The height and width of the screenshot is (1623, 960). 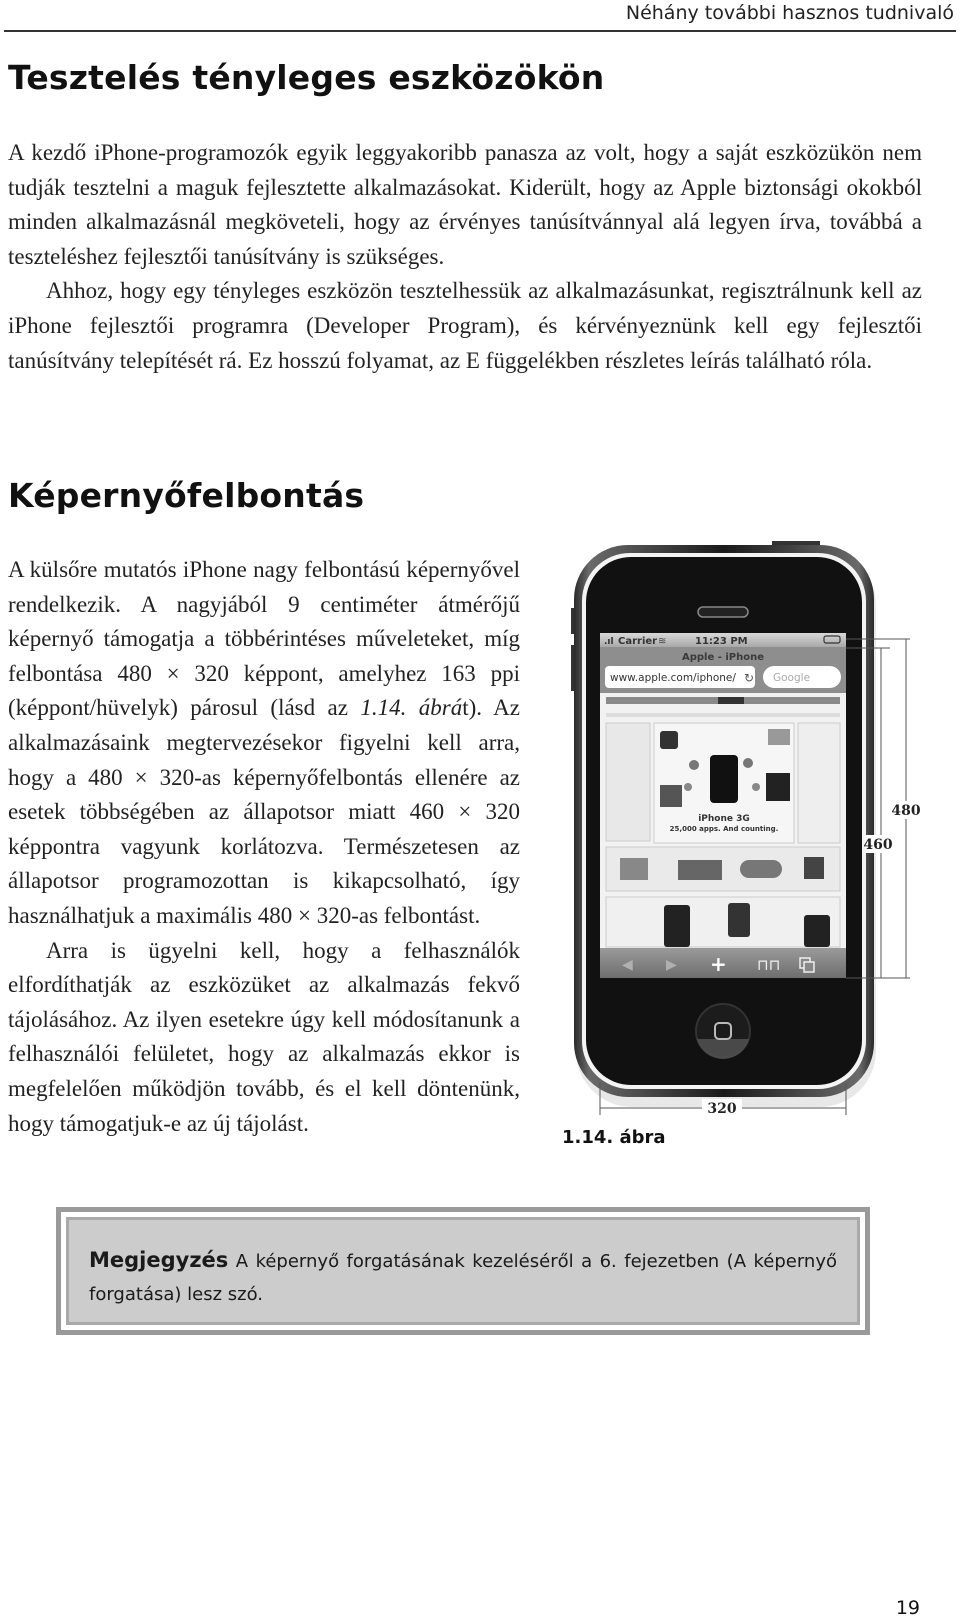 What do you see at coordinates (637, 641) in the screenshot?
I see `status-carrier: Carrier` at bounding box center [637, 641].